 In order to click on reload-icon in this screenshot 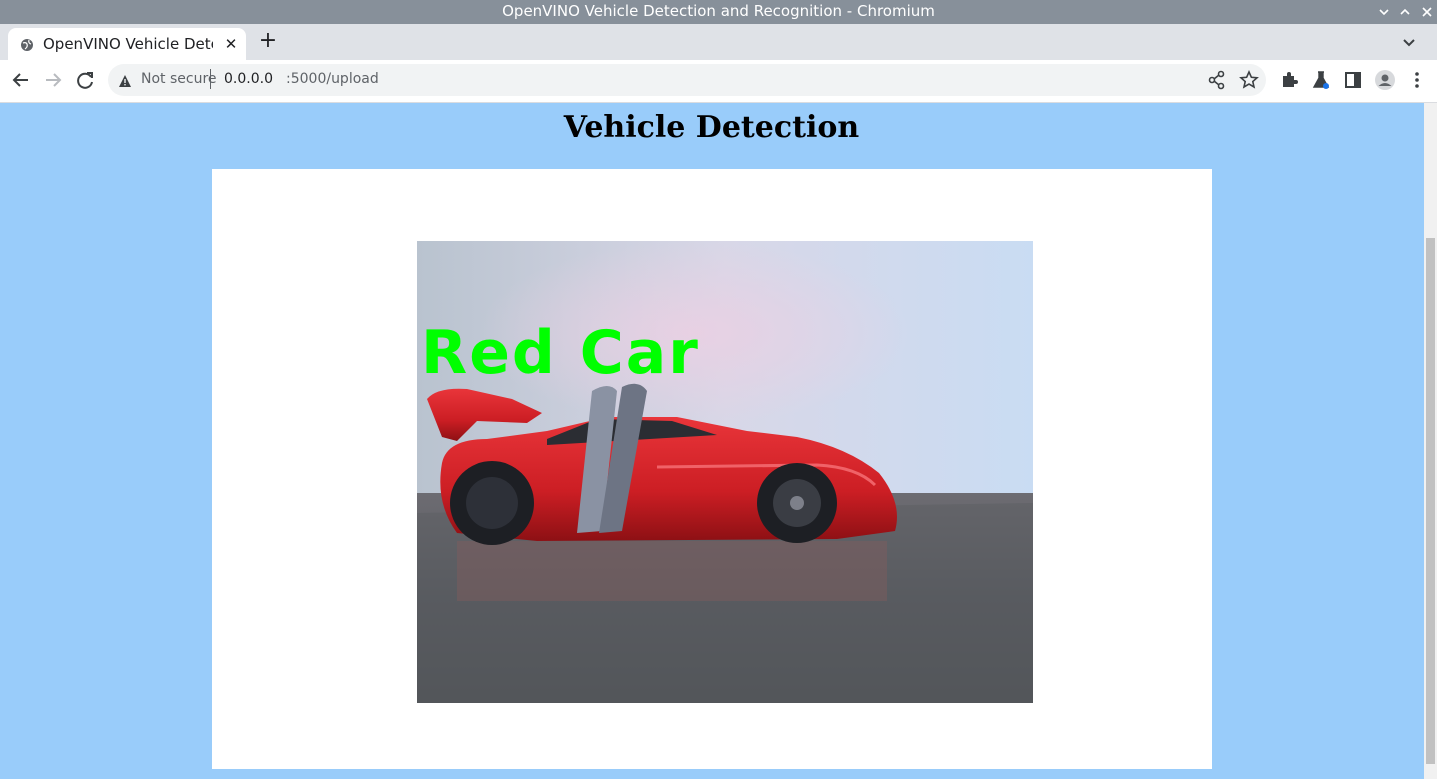, I will do `click(85, 80)`.